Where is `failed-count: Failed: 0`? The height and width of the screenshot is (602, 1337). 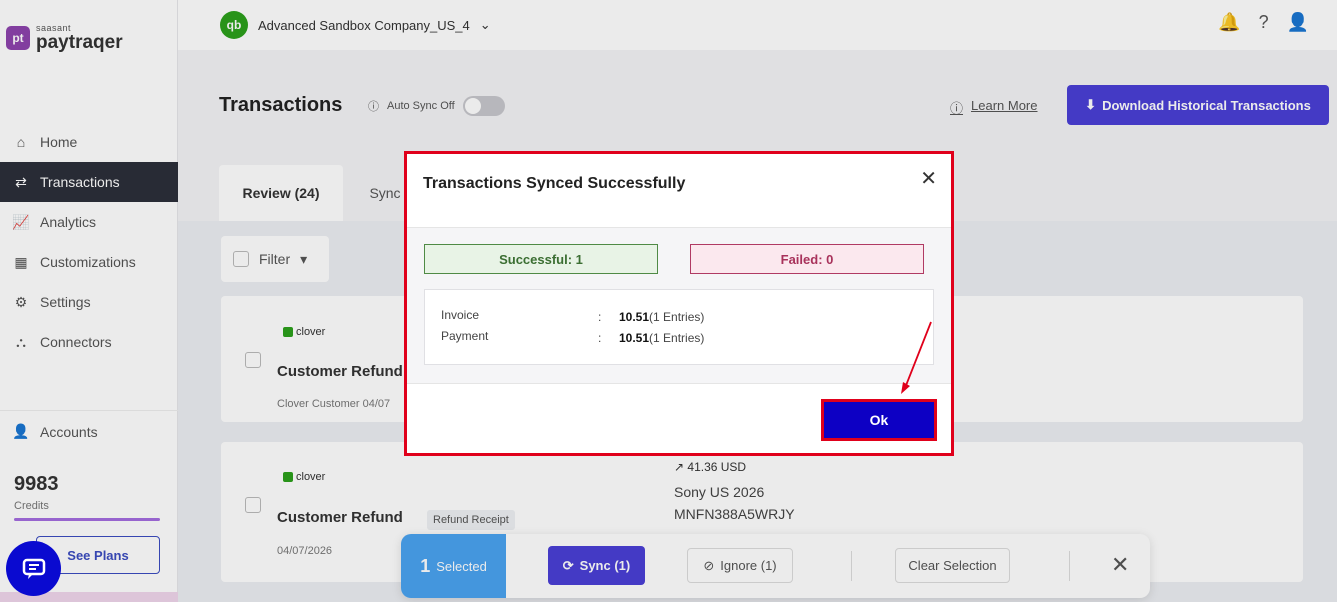 failed-count: Failed: 0 is located at coordinates (807, 259).